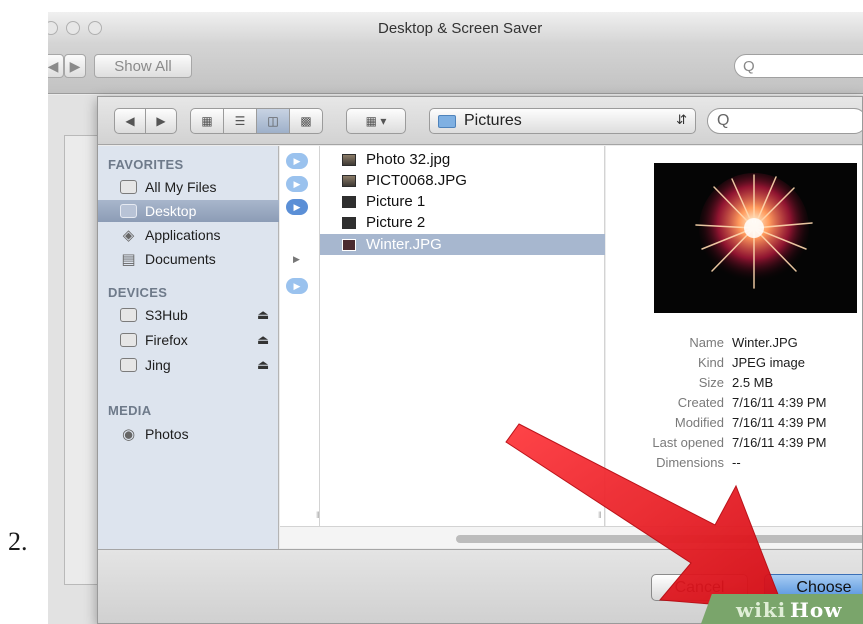 This screenshot has height=624, width=863. I want to click on icon-view-button: ▦, so click(207, 121).